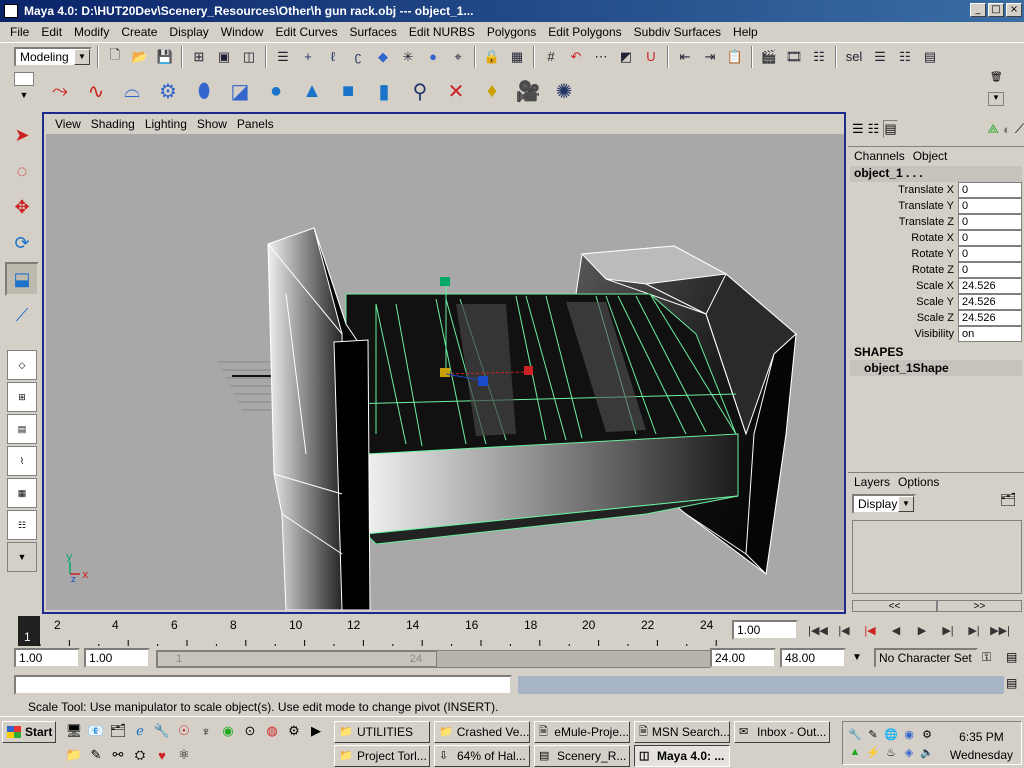 This screenshot has width=1024, height=768. I want to click on new-layer-icon: 🗂, so click(1010, 502).